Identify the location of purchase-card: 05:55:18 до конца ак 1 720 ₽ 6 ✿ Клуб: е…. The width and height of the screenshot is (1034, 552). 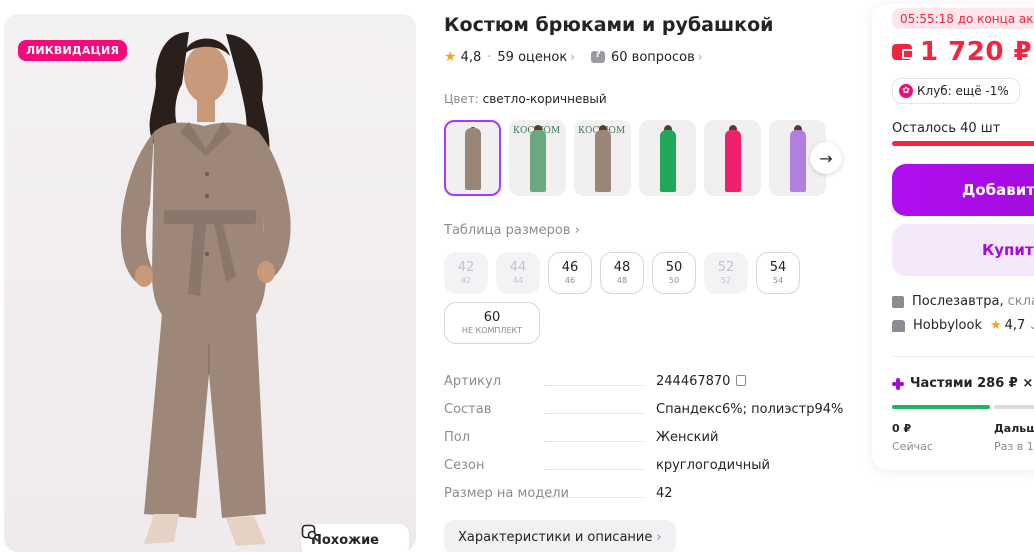
(953, 237).